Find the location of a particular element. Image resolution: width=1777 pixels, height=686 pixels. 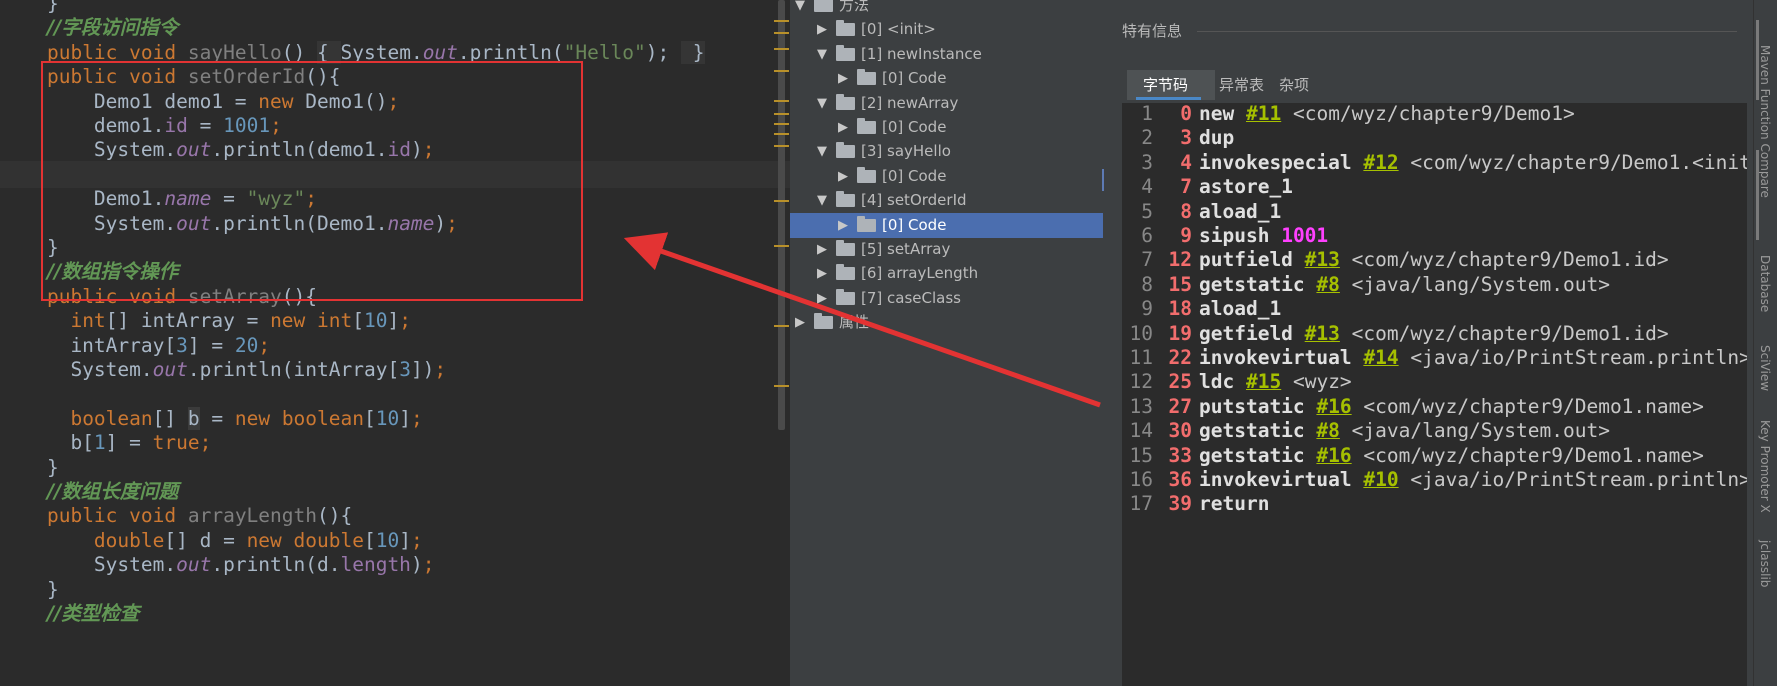

constant-pool-ref-link: #10 is located at coordinates (1380, 479).